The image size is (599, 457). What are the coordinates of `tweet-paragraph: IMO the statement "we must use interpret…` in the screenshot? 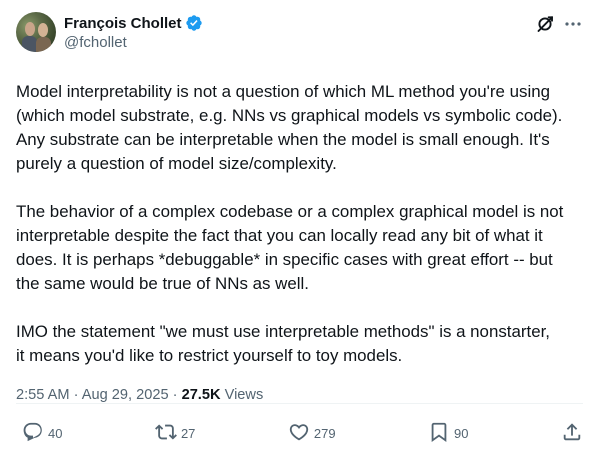 It's located at (283, 343).